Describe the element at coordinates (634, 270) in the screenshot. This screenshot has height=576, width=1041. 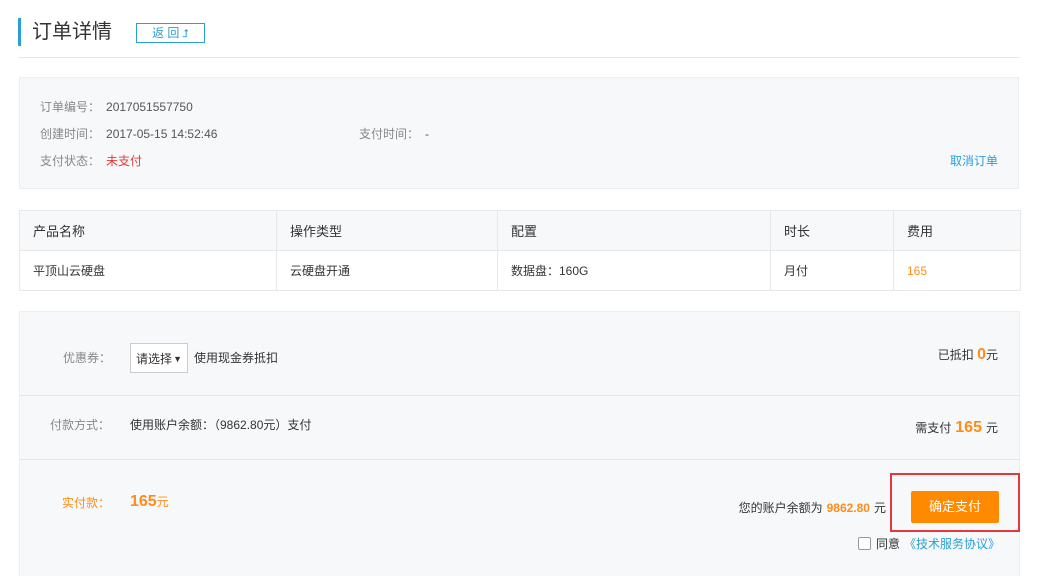
I see `cell-config: 数据盘：160G` at that location.